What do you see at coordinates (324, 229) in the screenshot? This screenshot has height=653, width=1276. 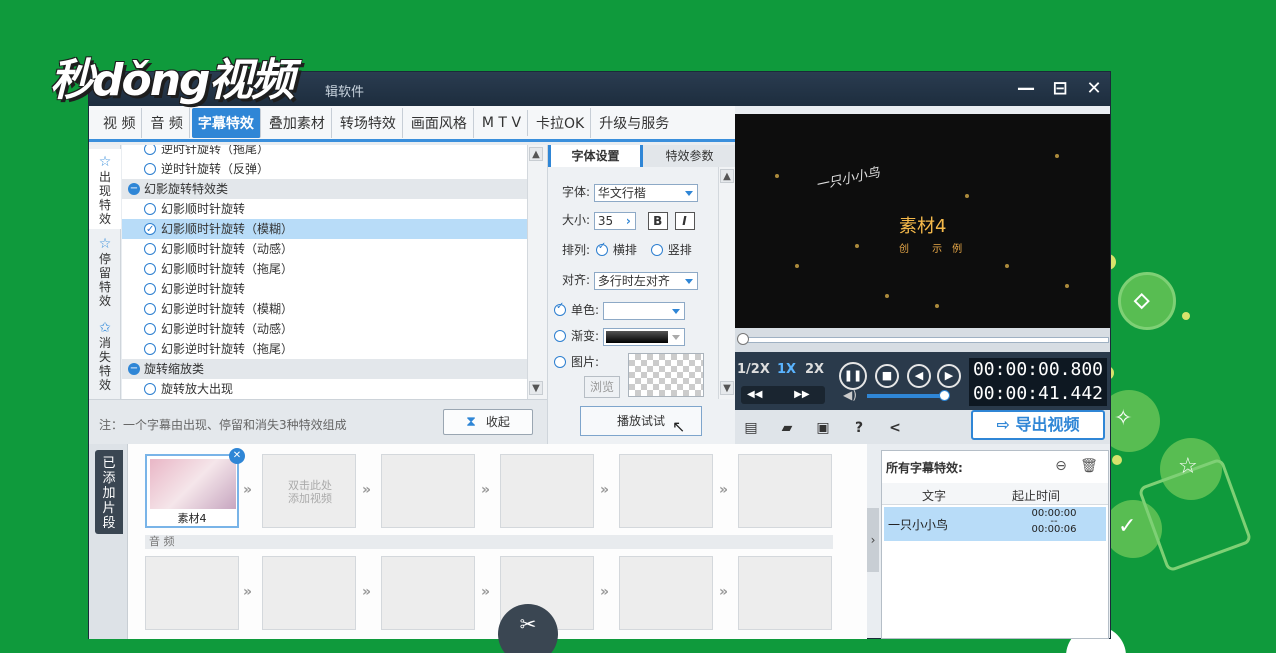 I see `list-item-selected: 幻影顺时针旋转（模糊）` at bounding box center [324, 229].